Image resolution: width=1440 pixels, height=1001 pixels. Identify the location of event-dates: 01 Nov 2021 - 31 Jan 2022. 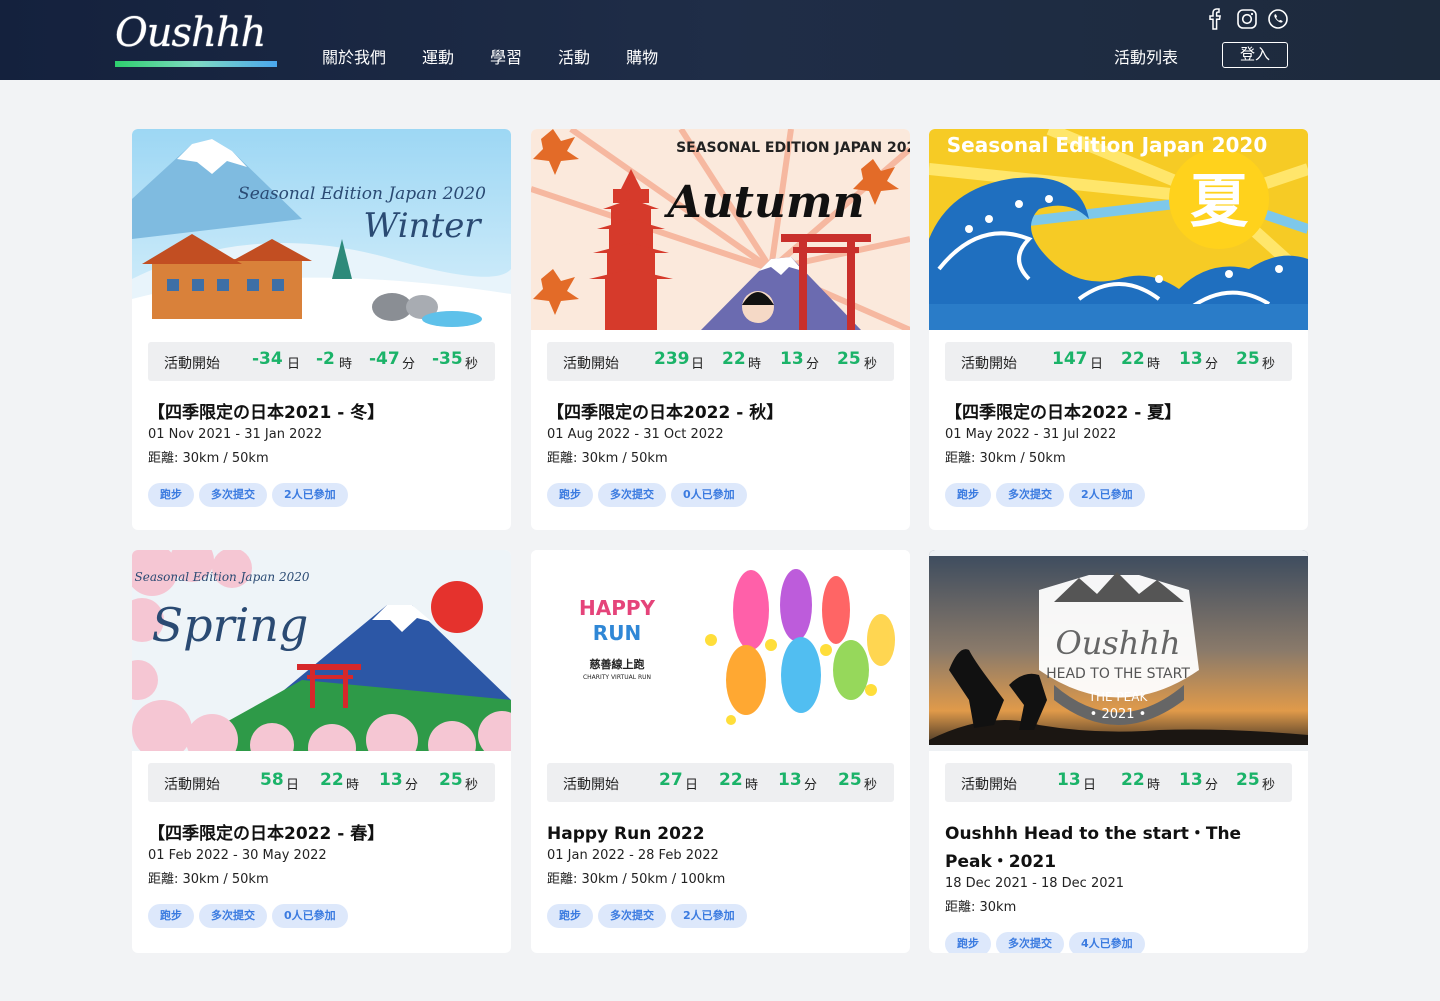
(235, 434).